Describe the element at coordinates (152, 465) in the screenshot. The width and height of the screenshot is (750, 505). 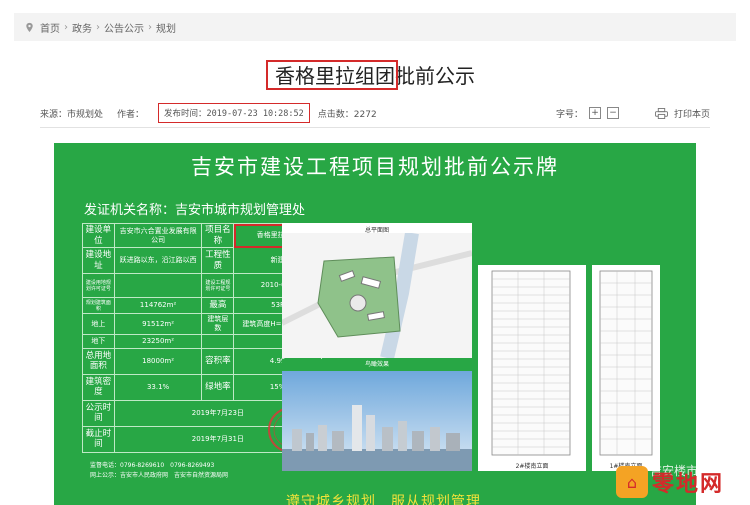
I see `contact-phone: 监督电话：0796-8269610 0796-8269493` at that location.